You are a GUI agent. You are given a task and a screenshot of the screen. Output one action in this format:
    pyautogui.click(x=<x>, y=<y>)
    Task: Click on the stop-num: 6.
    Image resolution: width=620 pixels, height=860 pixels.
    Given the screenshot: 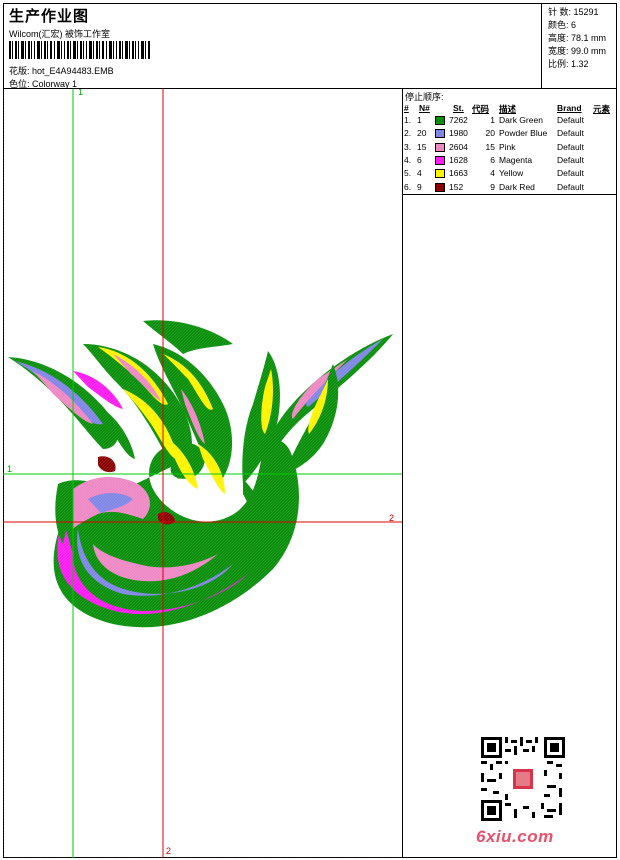 What is the action you would take?
    pyautogui.click(x=408, y=186)
    